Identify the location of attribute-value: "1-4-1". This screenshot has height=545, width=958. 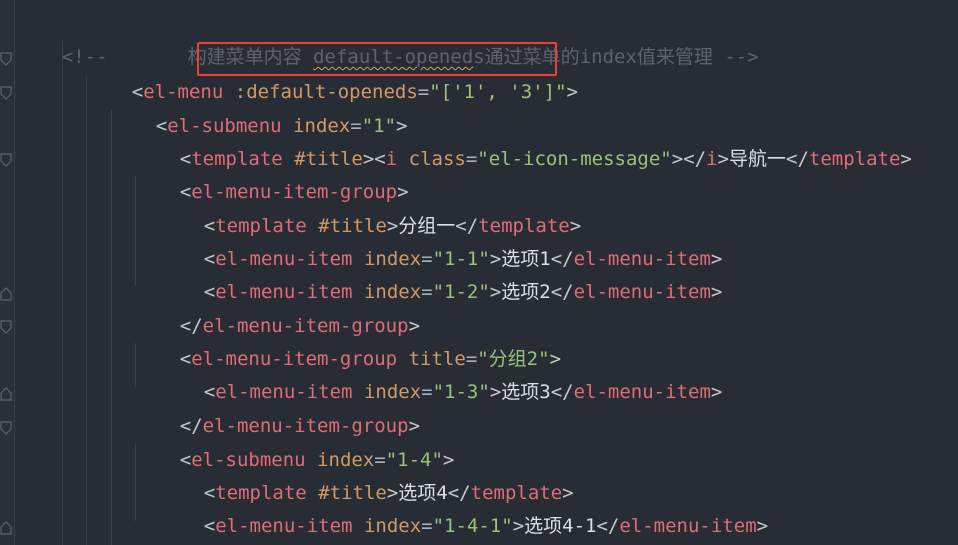
(472, 526).